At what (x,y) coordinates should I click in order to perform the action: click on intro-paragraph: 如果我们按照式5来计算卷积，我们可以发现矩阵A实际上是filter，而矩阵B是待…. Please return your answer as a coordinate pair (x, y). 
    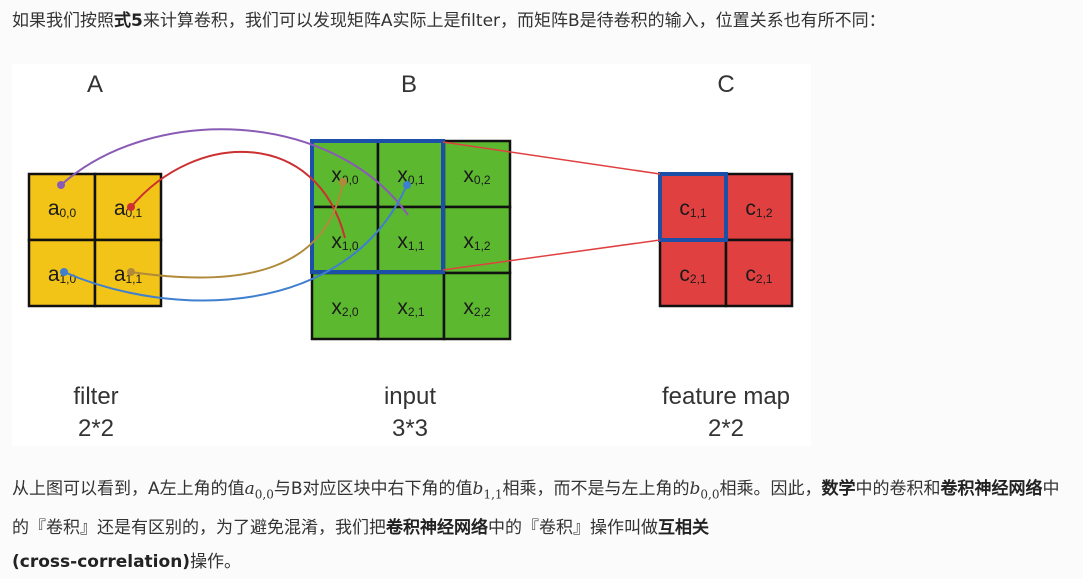
    Looking at the image, I should click on (542, 21).